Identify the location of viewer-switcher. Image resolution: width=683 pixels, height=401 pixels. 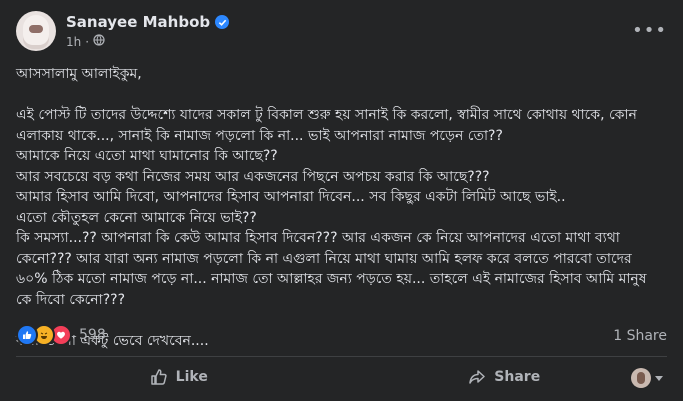
(647, 378).